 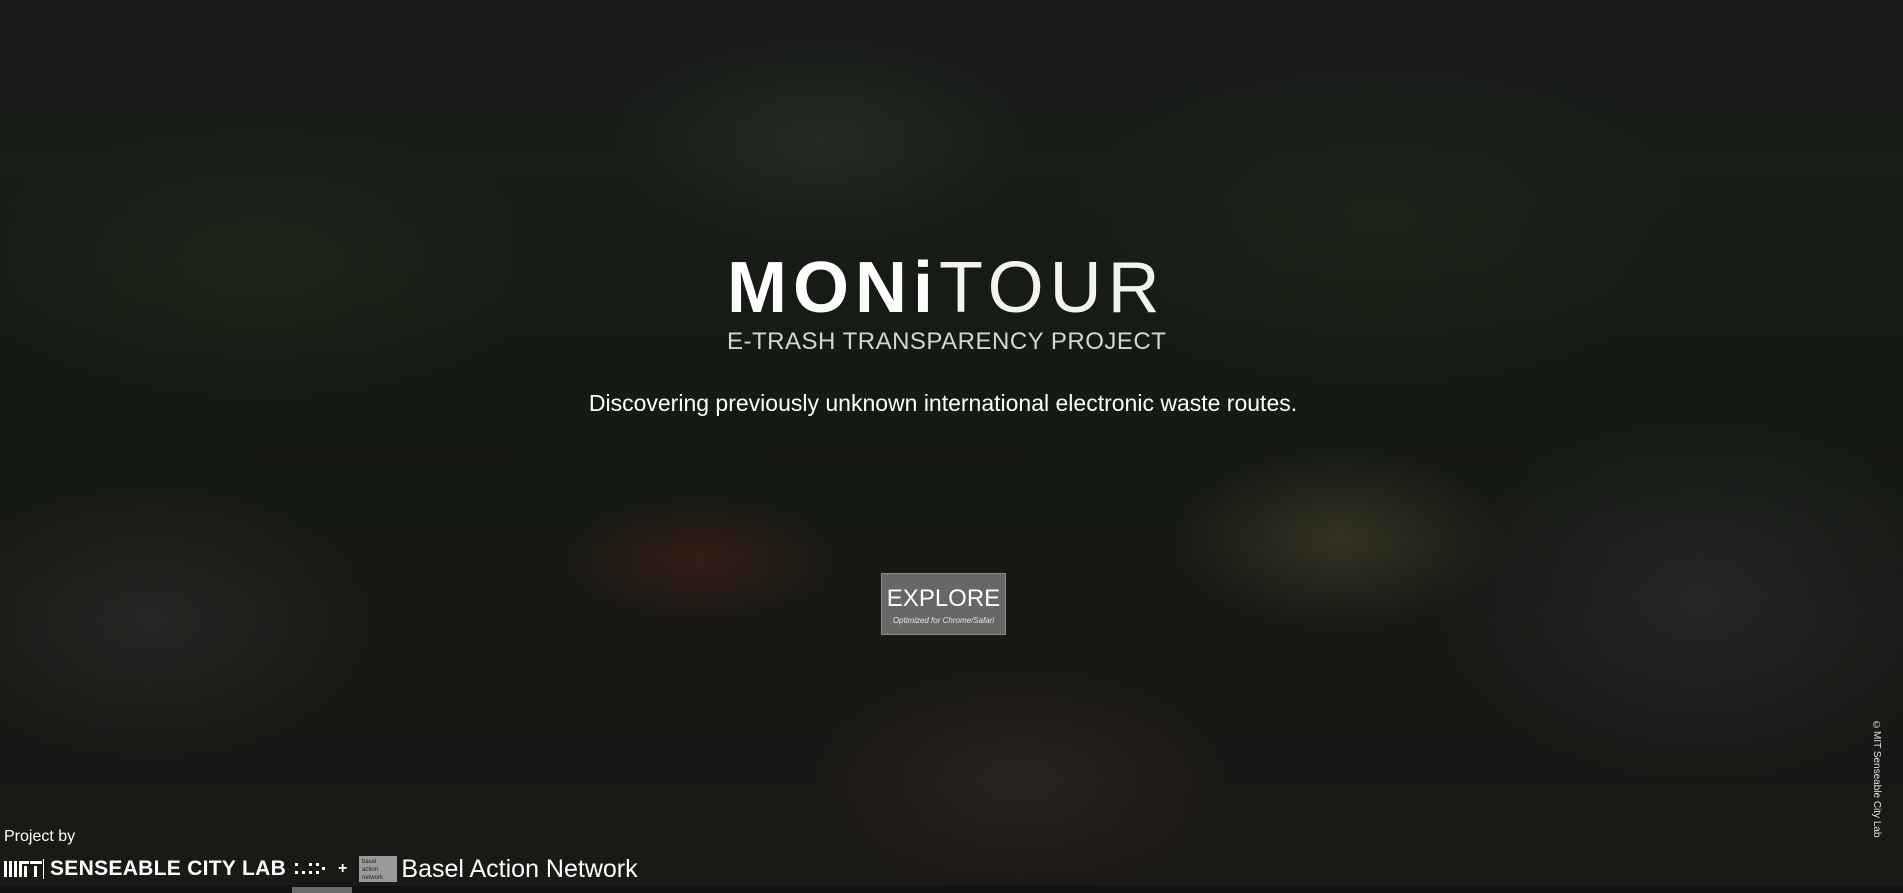 I want to click on senseable-city-lab-name: SENSEABLE CITY LAB, so click(x=168, y=869).